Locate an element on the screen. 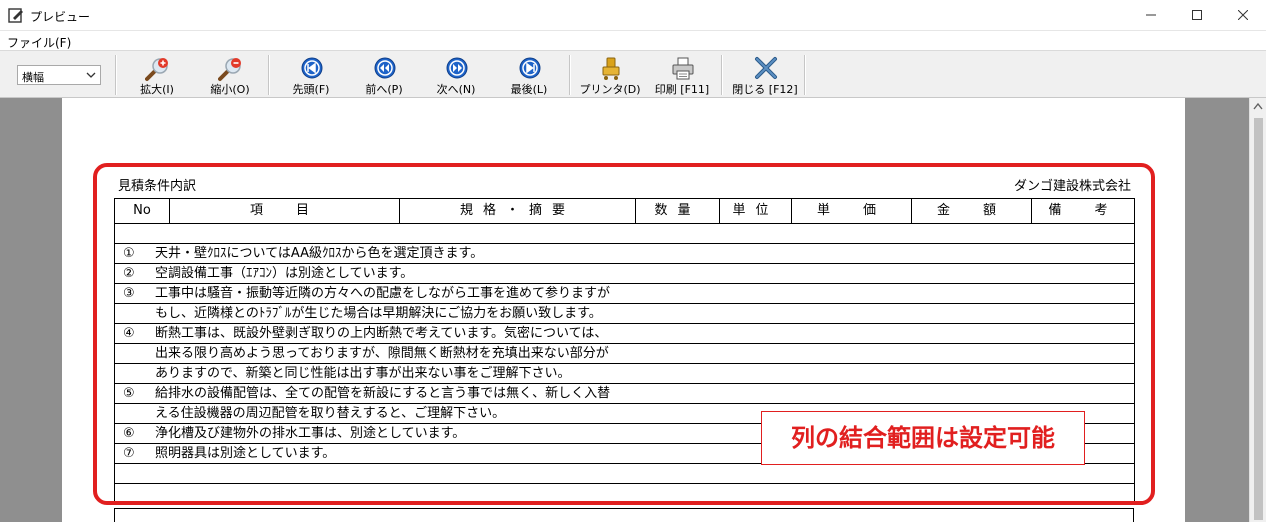  first-page-label: 先頭(F) is located at coordinates (311, 89).